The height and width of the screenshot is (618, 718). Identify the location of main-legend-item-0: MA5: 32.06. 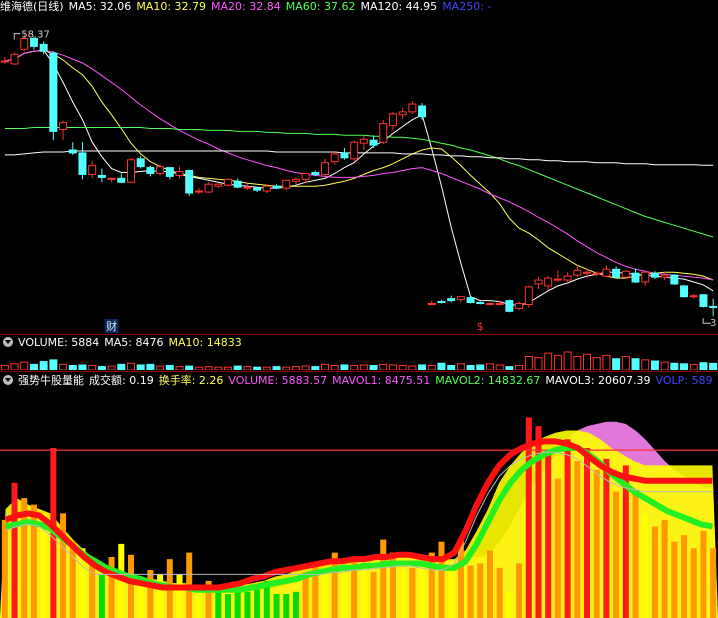
(100, 6).